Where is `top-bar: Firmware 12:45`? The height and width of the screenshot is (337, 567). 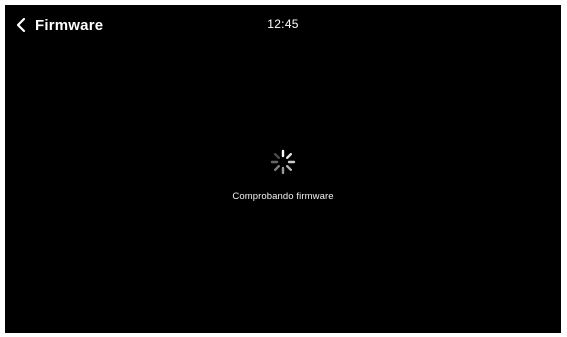
top-bar: Firmware 12:45 is located at coordinates (283, 25).